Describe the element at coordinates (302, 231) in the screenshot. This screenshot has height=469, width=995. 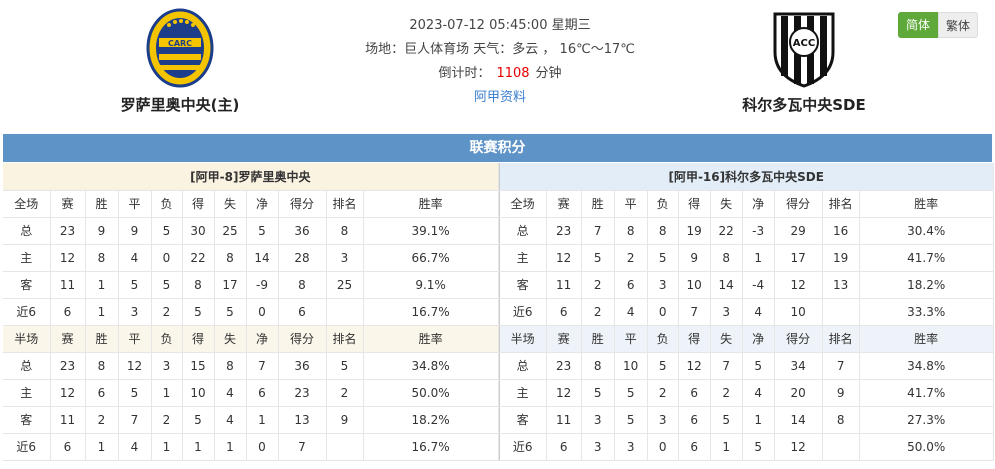
I see `stat-cell: 36` at that location.